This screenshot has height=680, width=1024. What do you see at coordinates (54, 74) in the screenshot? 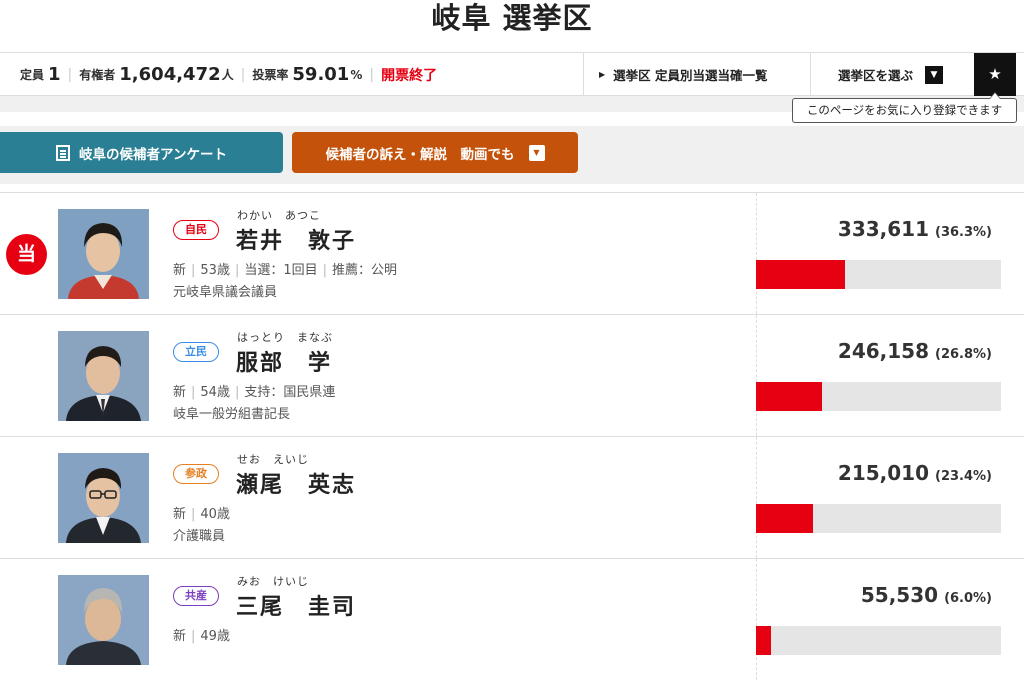
I see `seats-value: 1` at bounding box center [54, 74].